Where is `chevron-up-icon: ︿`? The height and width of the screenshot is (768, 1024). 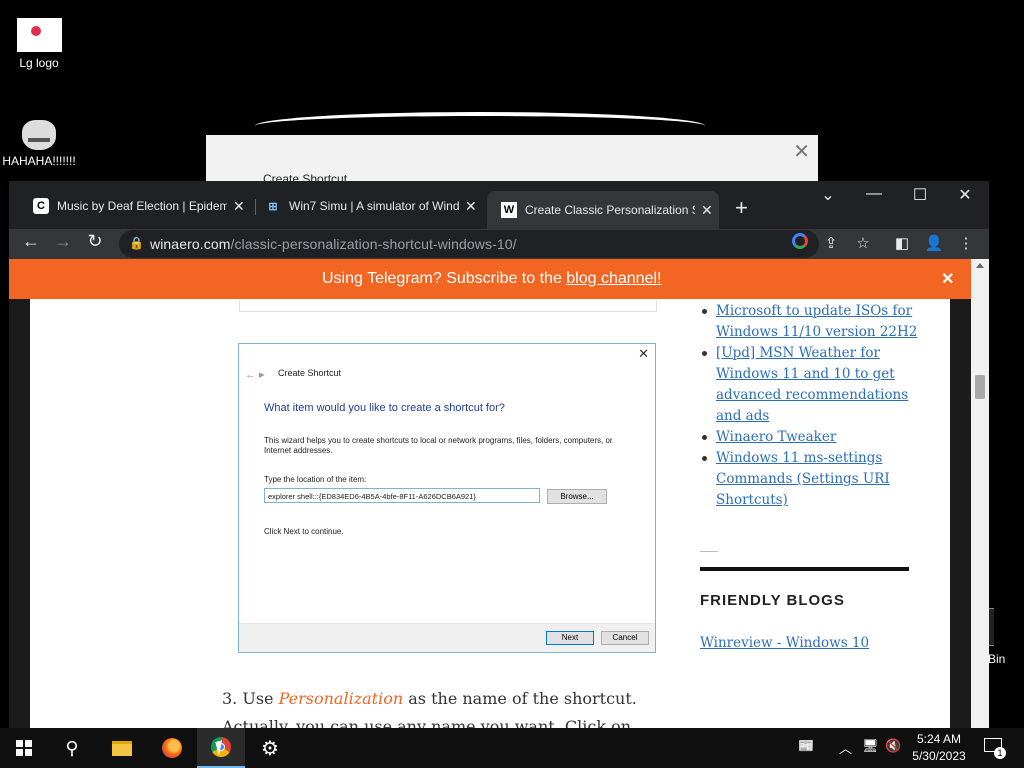 chevron-up-icon: ︿ is located at coordinates (845, 747).